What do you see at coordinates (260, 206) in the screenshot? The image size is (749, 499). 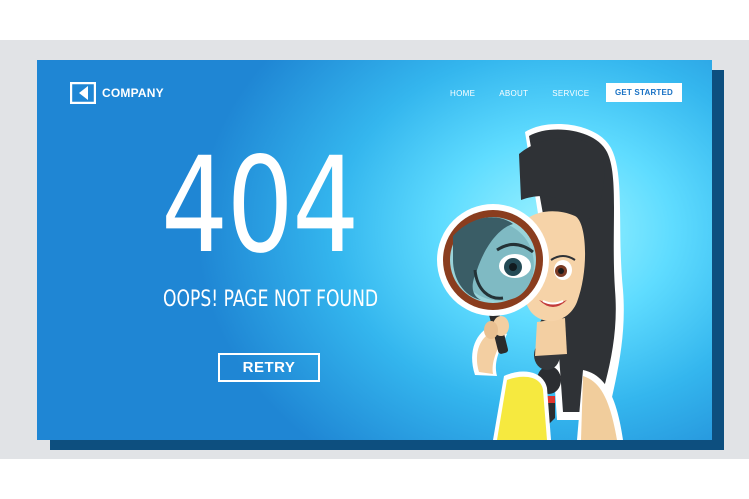 I see `error-code: 404` at bounding box center [260, 206].